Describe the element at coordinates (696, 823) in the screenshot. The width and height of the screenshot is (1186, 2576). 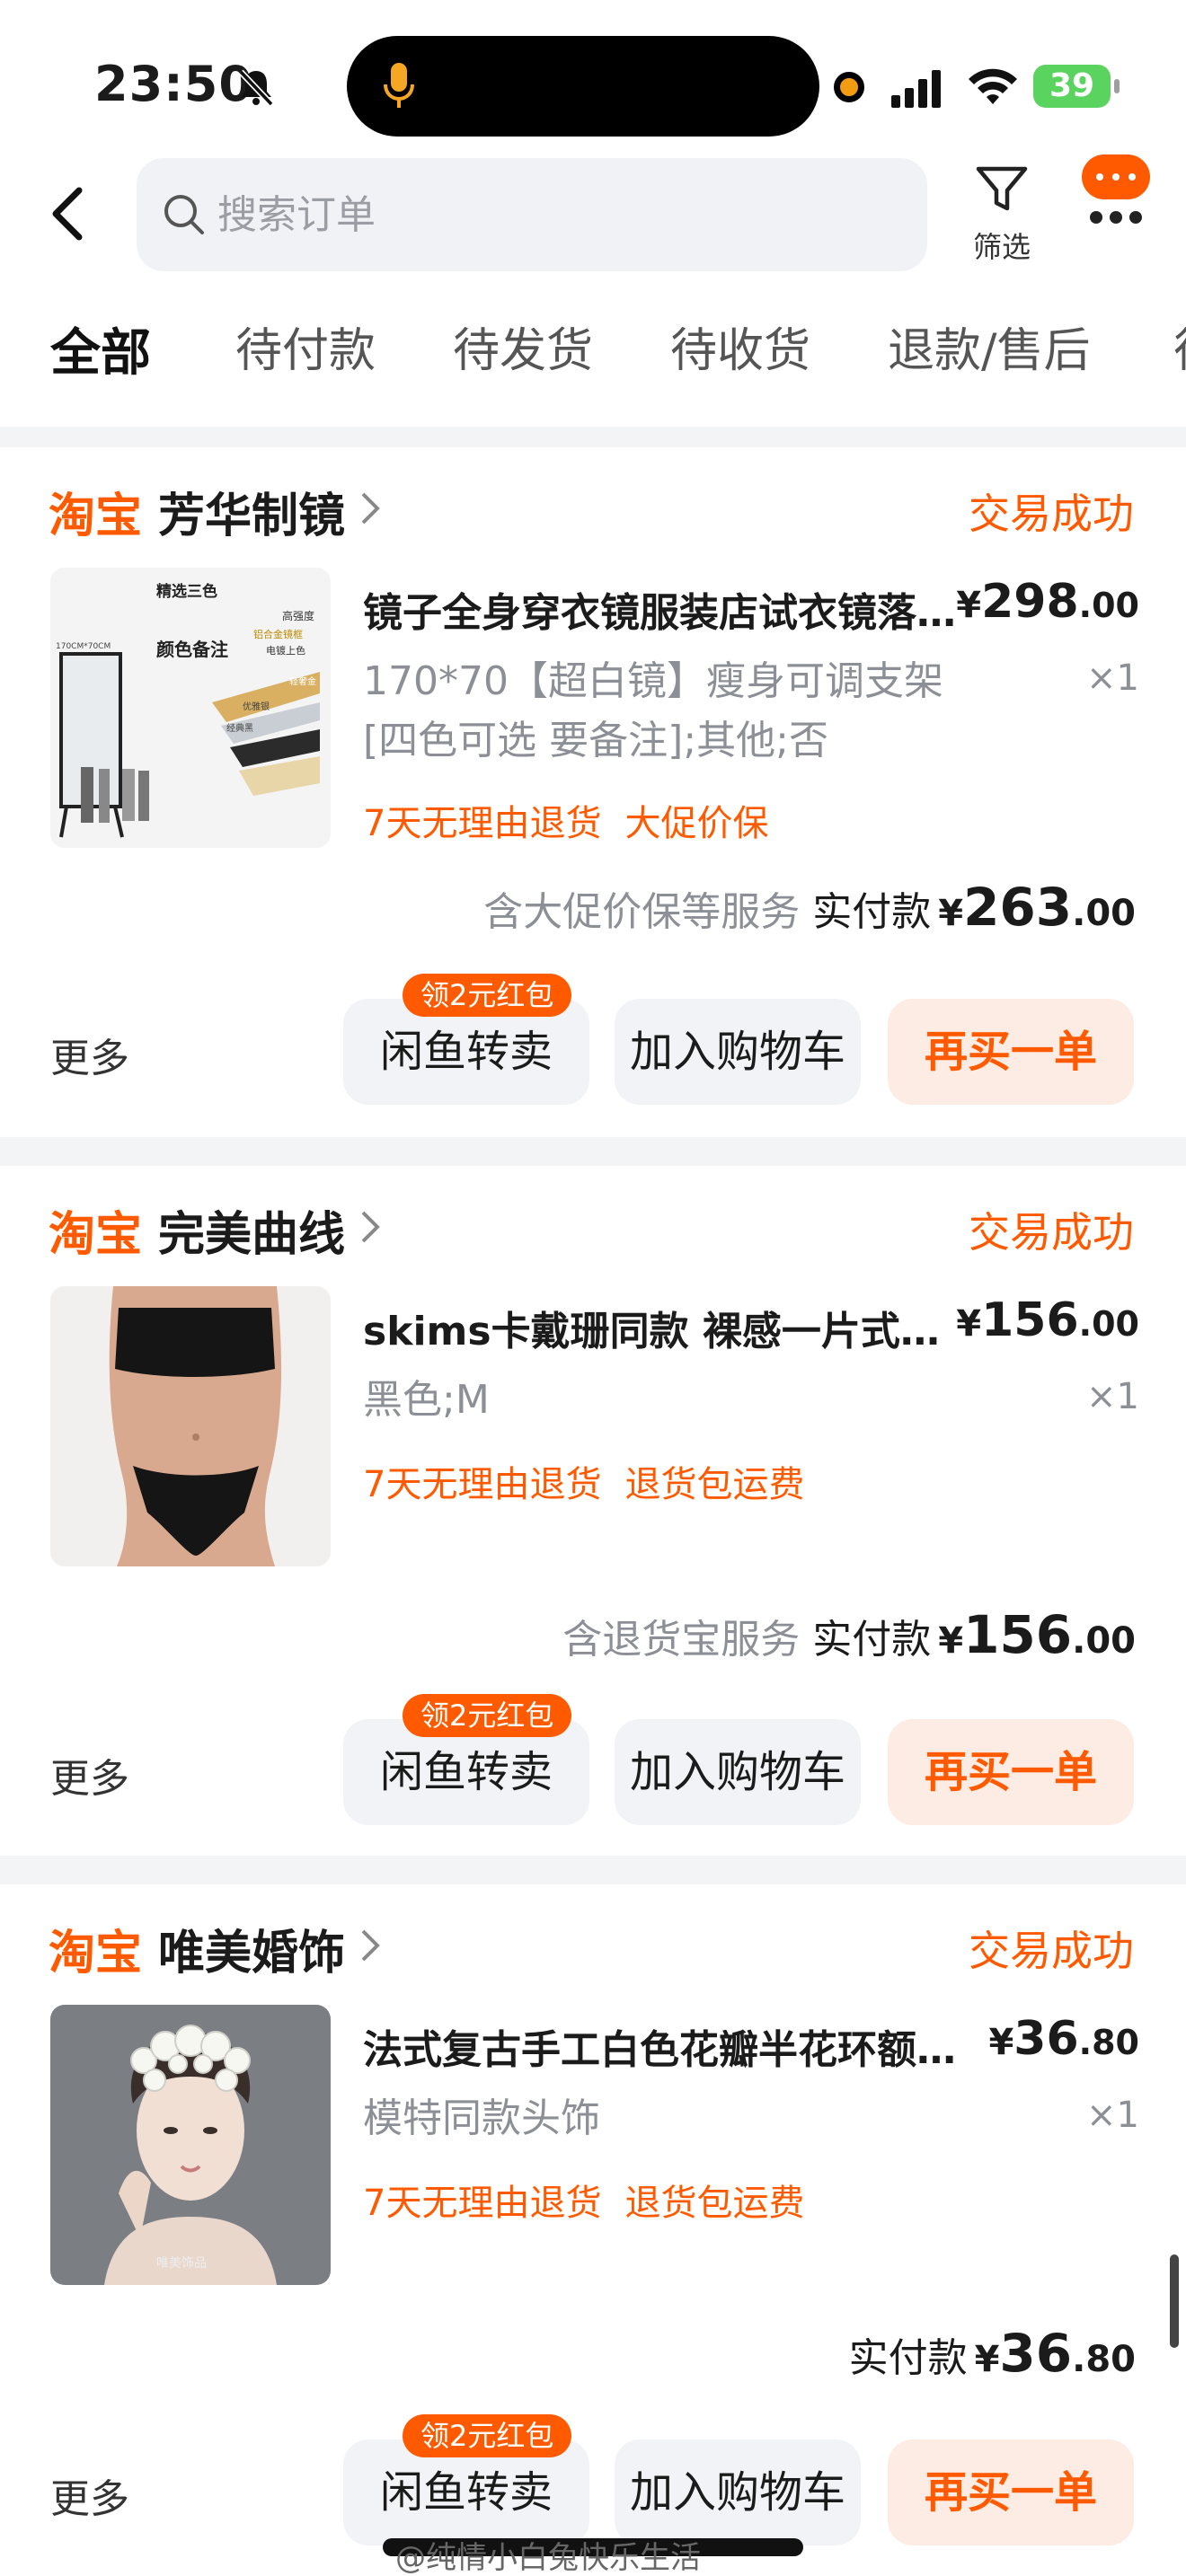
I see `tag-price-protect: 大促价保` at that location.